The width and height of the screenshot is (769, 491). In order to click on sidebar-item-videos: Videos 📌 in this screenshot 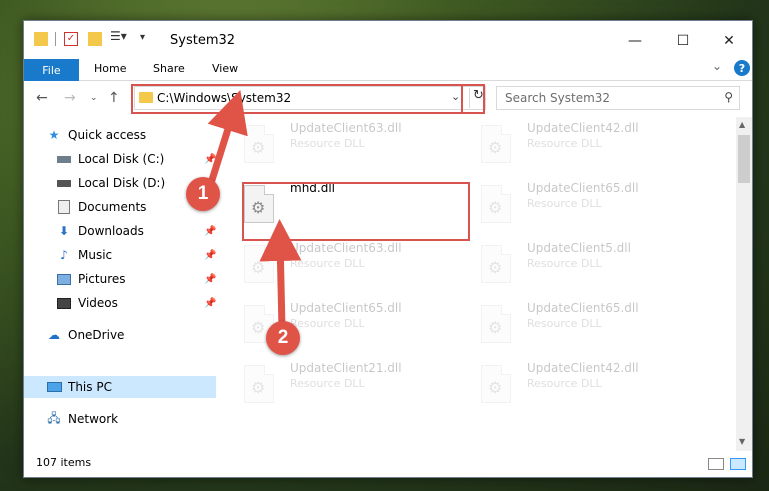, I will do `click(120, 303)`.